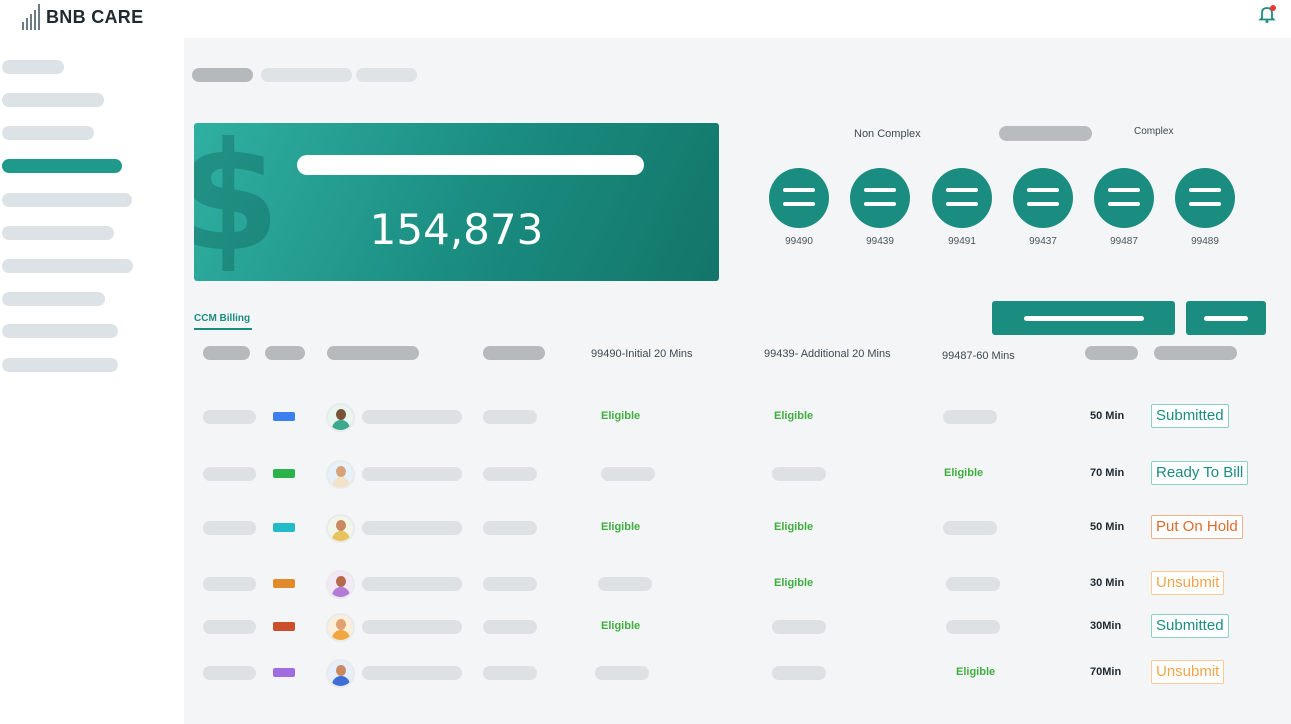 Image resolution: width=1291 pixels, height=724 pixels. What do you see at coordinates (237, 202) in the screenshot?
I see `dollar-icon: $` at bounding box center [237, 202].